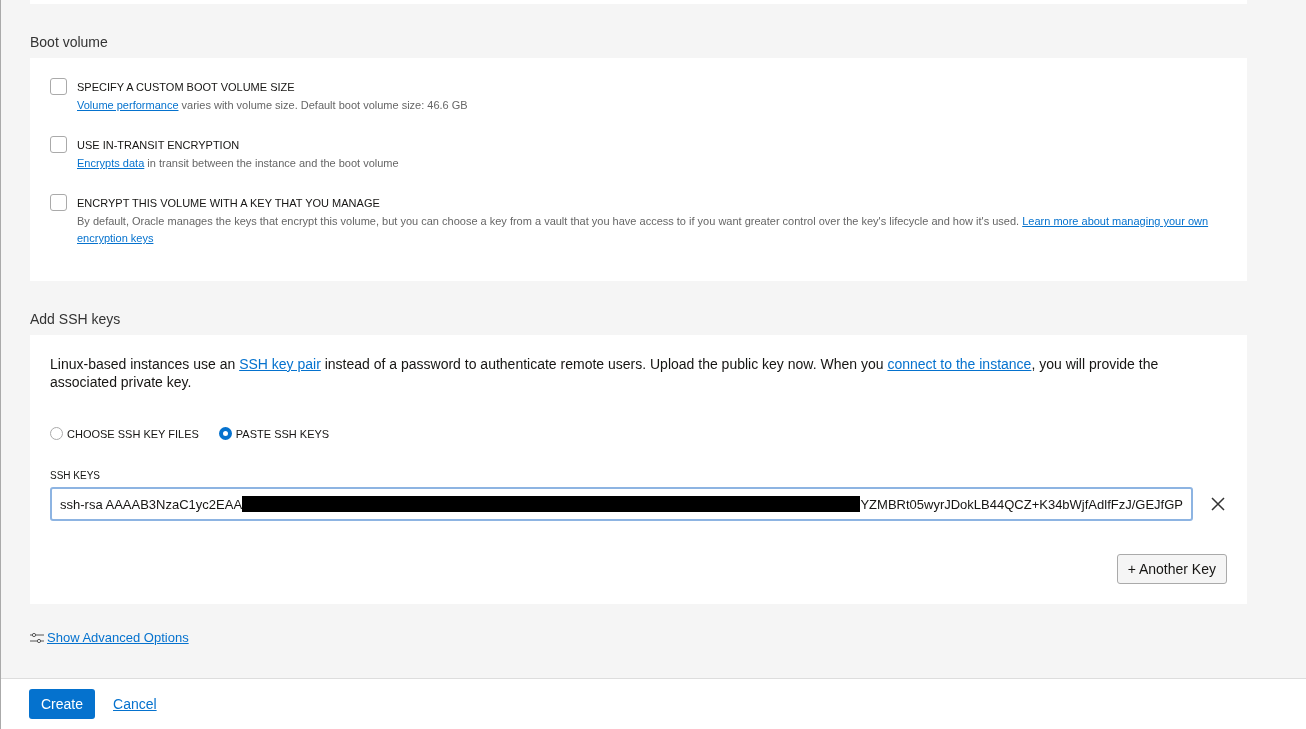  Describe the element at coordinates (1115, 221) in the screenshot. I see `inline-link: Learn more about managing your own` at that location.